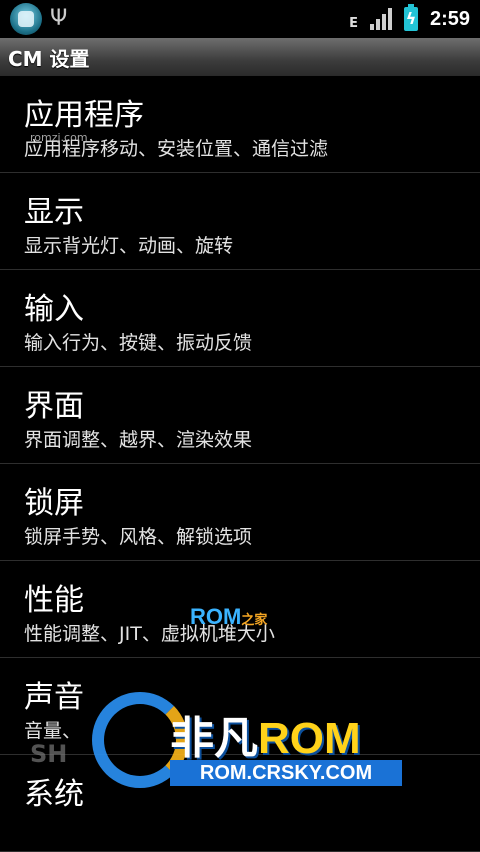 The height and width of the screenshot is (852, 480). What do you see at coordinates (353, 23) in the screenshot?
I see `edge-data-icon: E` at bounding box center [353, 23].